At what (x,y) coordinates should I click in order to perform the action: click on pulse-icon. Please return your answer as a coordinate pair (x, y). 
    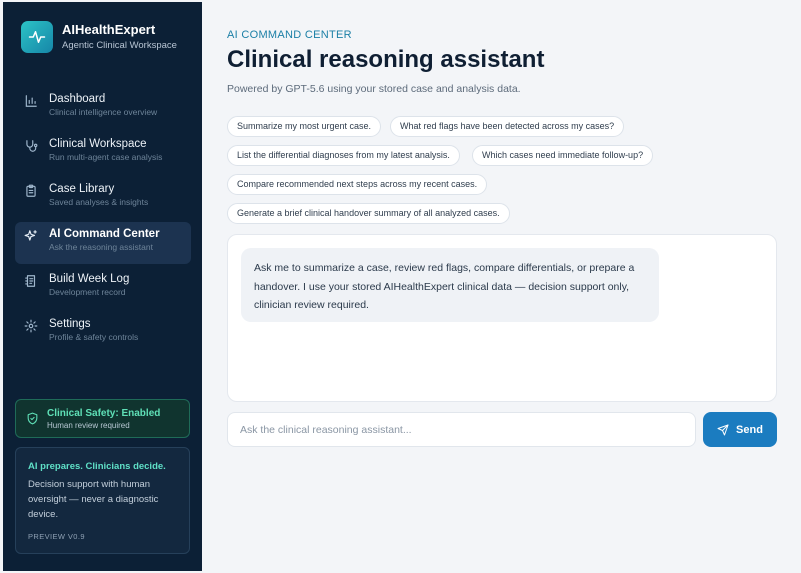
    Looking at the image, I should click on (37, 37).